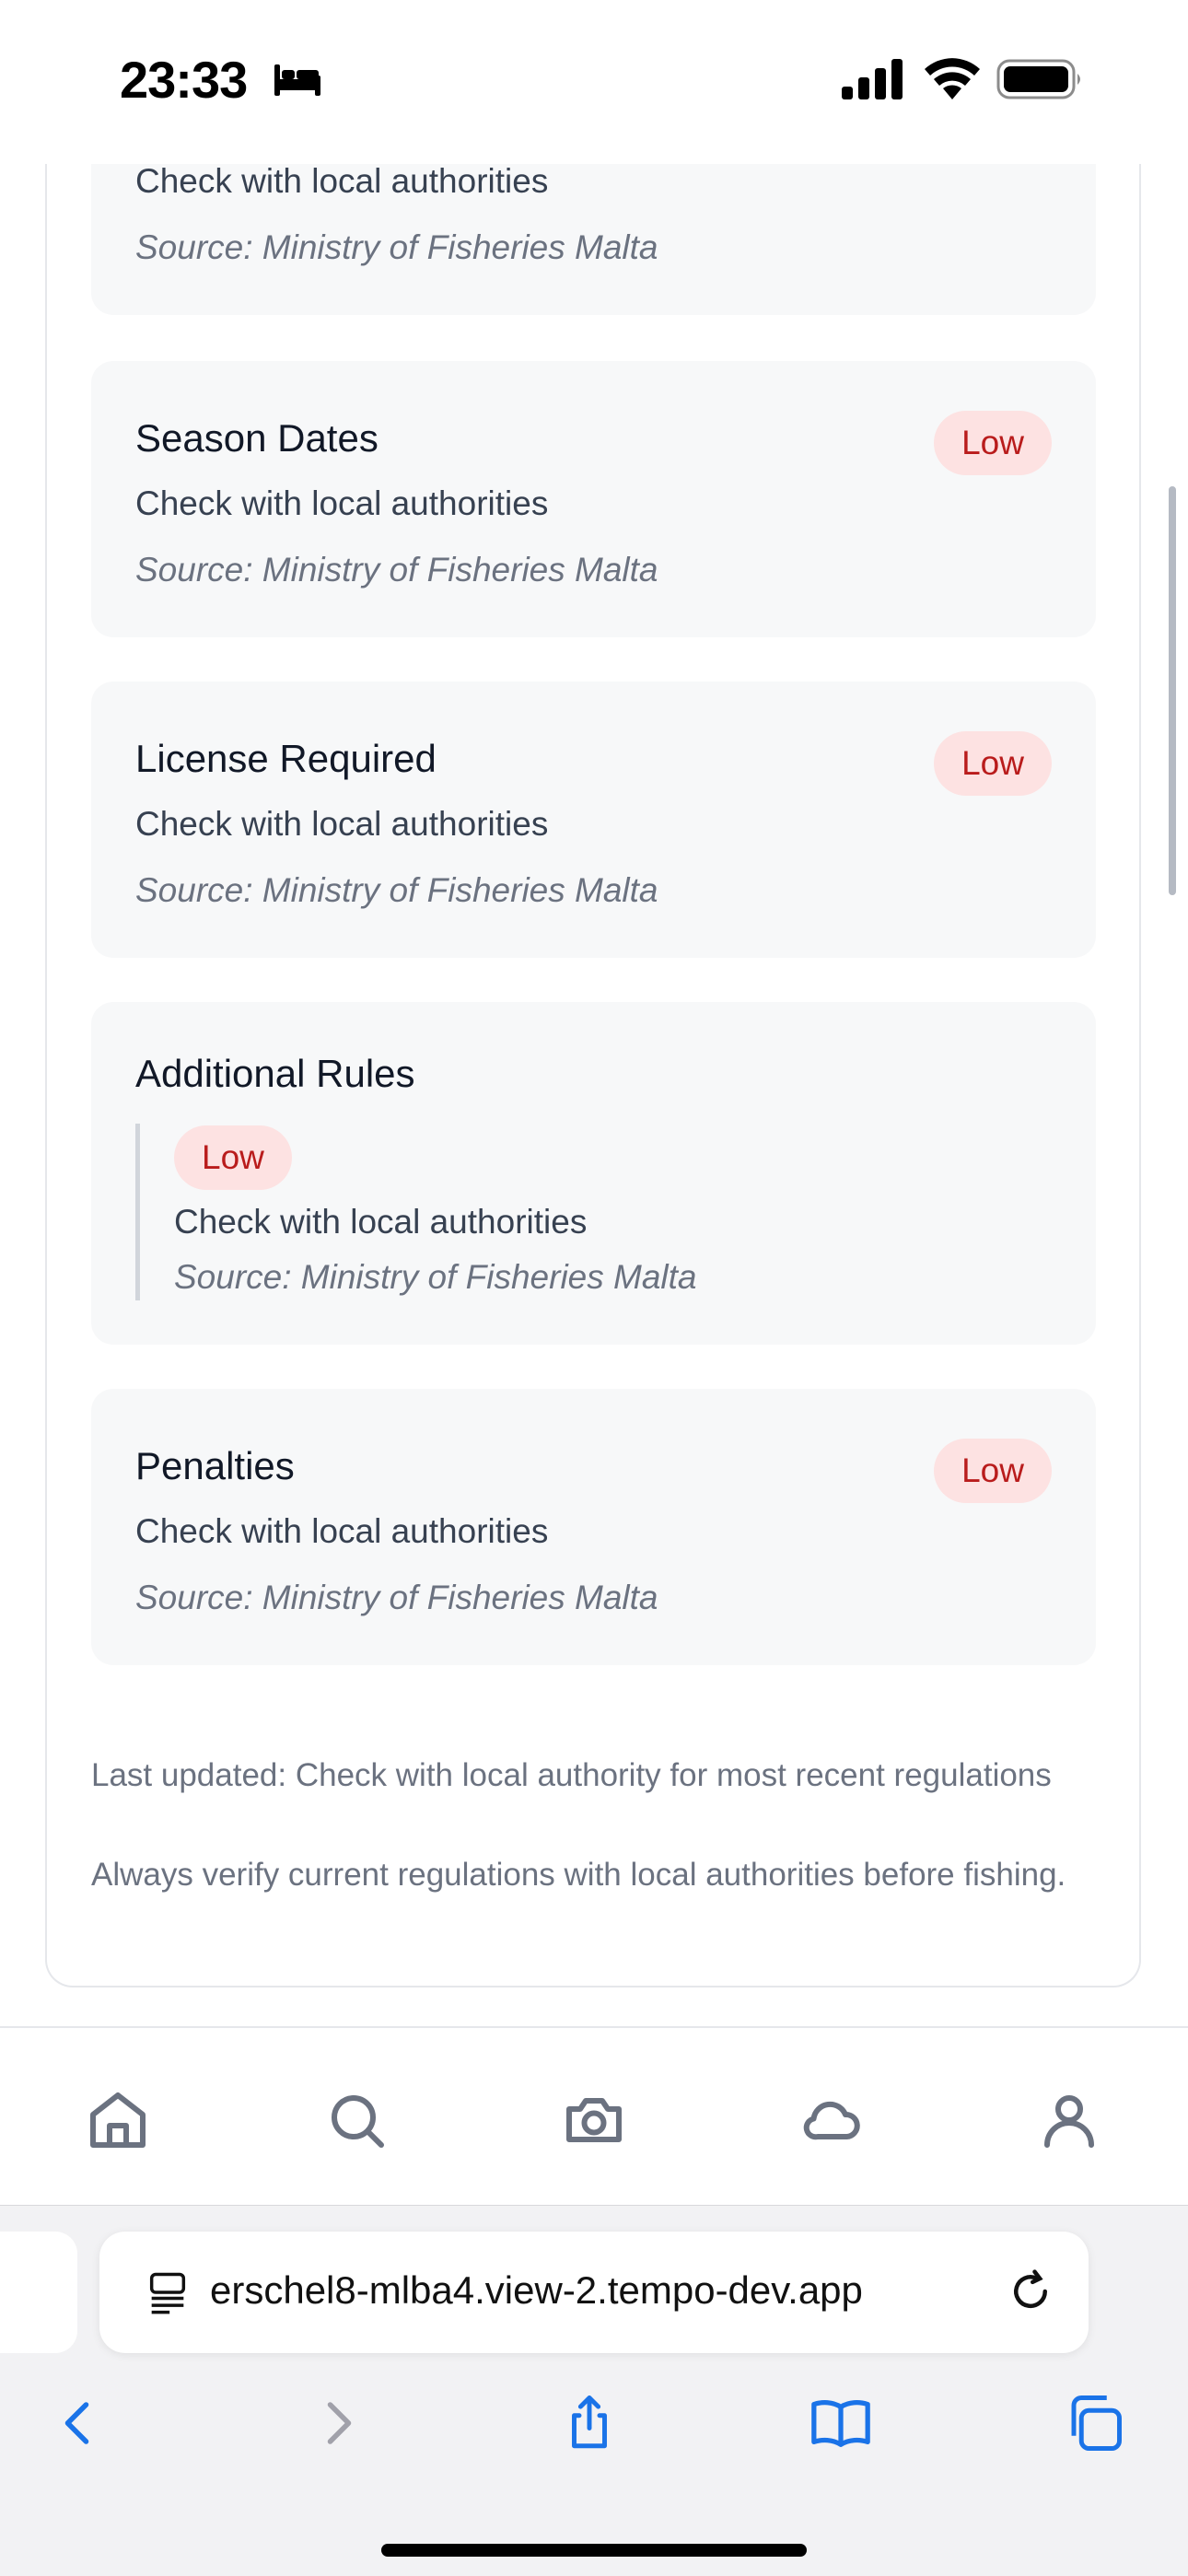  Describe the element at coordinates (339, 2423) in the screenshot. I see `forward-icon` at that location.